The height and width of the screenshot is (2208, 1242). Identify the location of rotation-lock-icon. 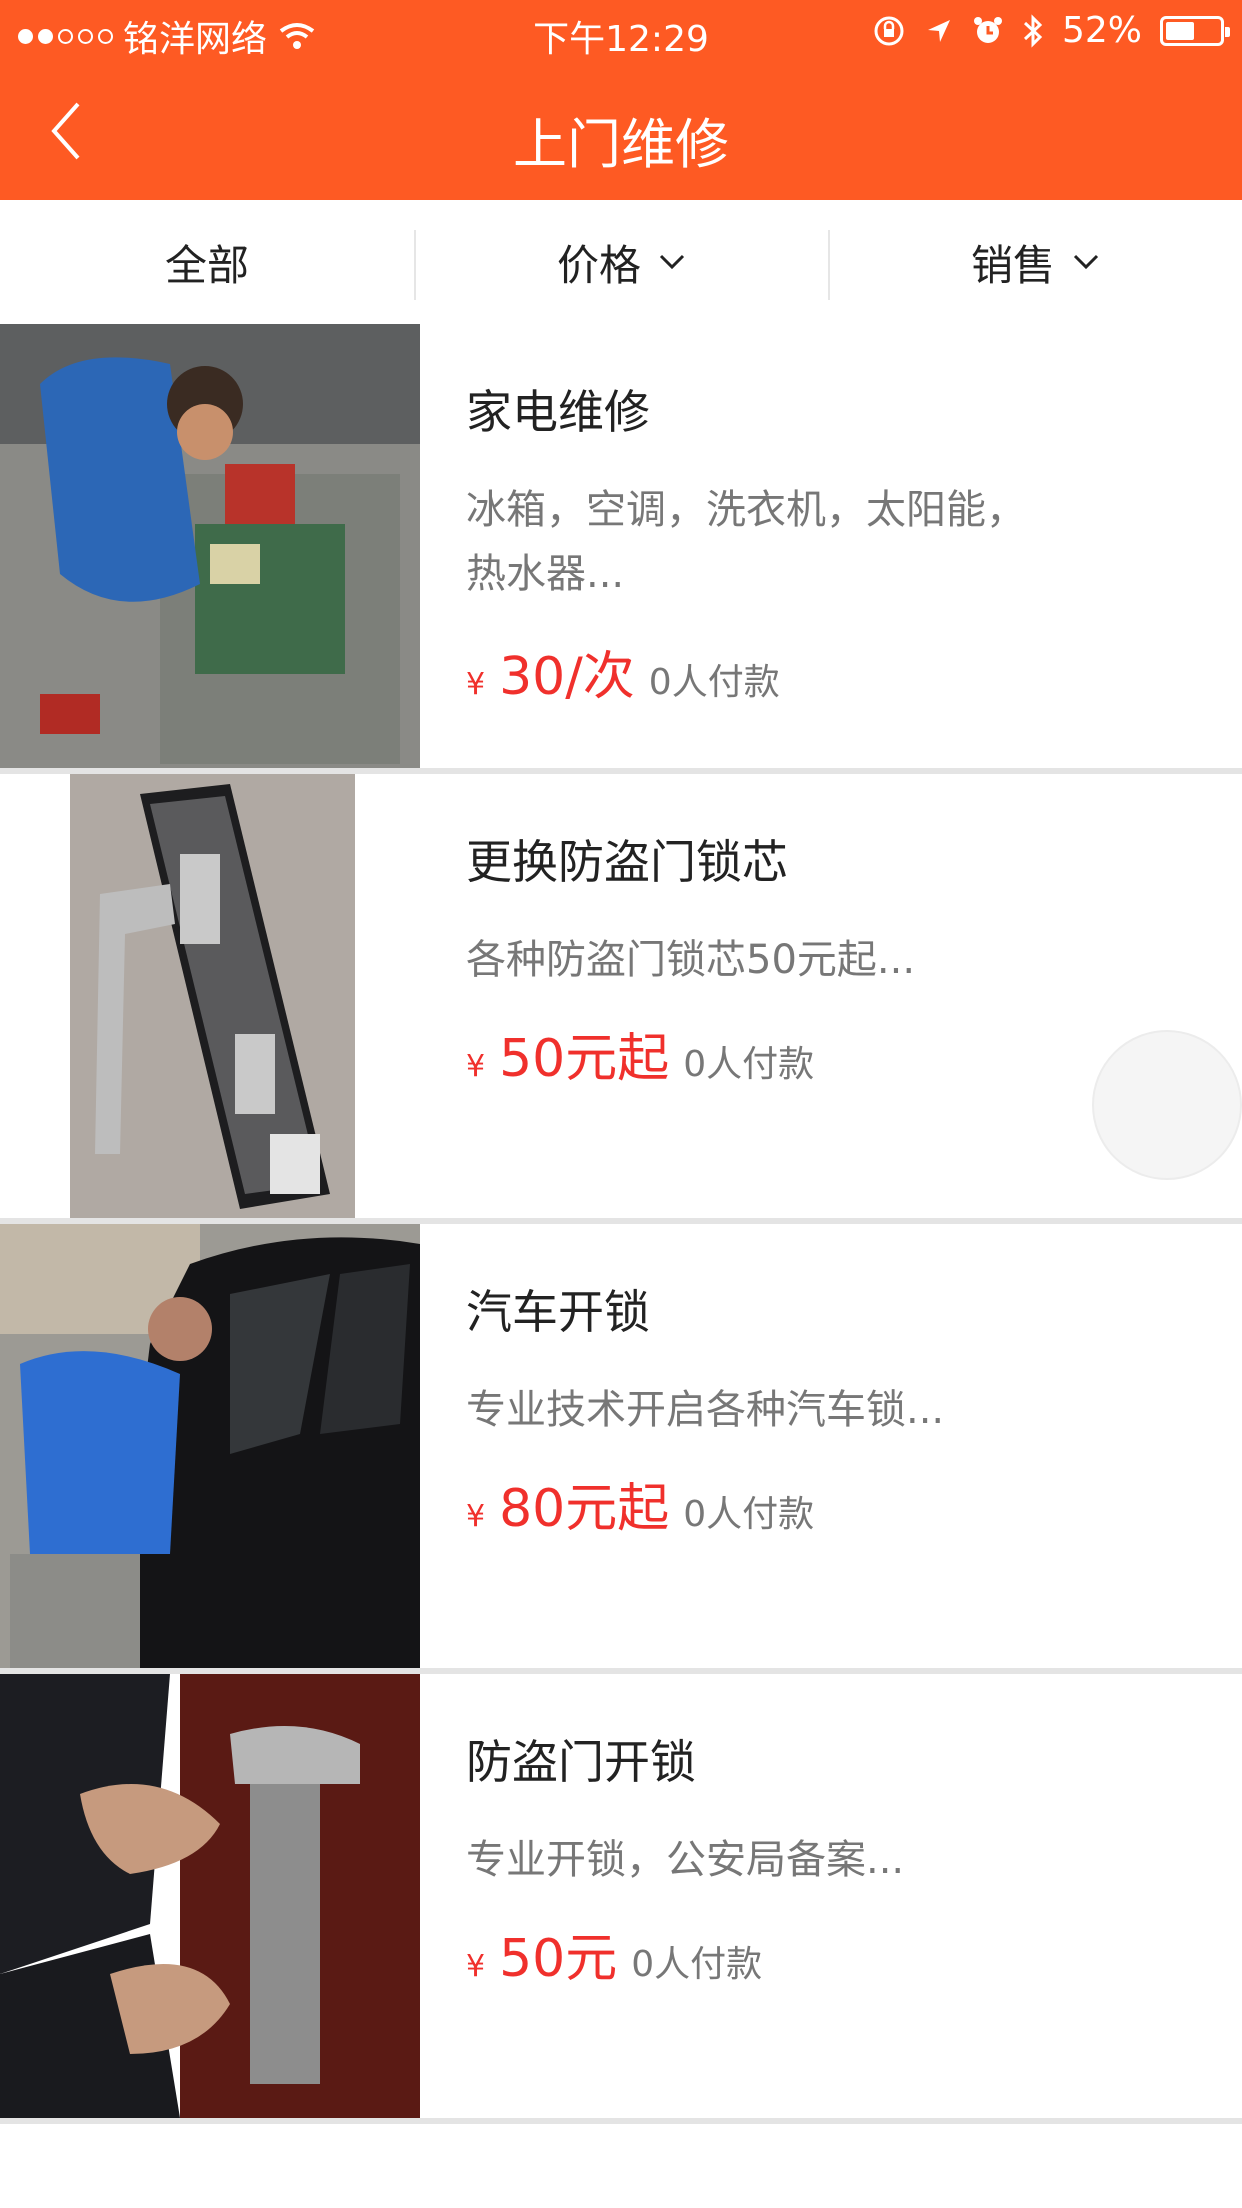
(889, 30).